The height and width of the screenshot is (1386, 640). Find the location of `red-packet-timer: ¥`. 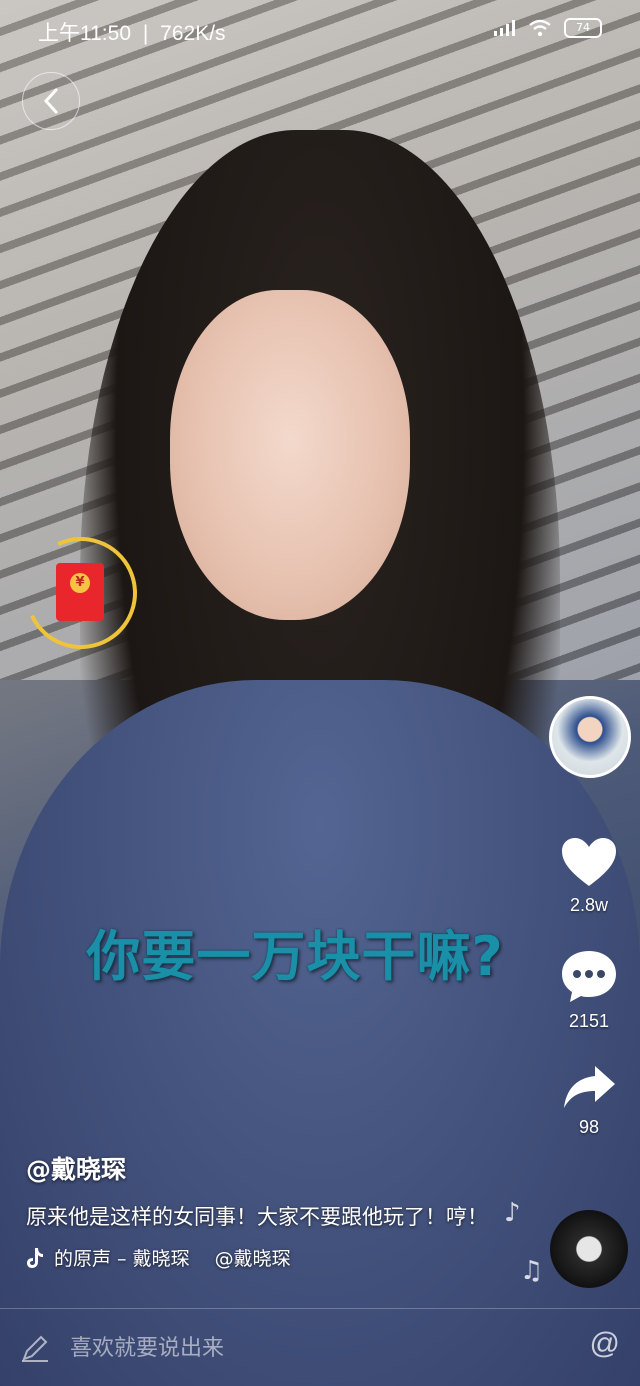

red-packet-timer: ¥ is located at coordinates (81, 593).